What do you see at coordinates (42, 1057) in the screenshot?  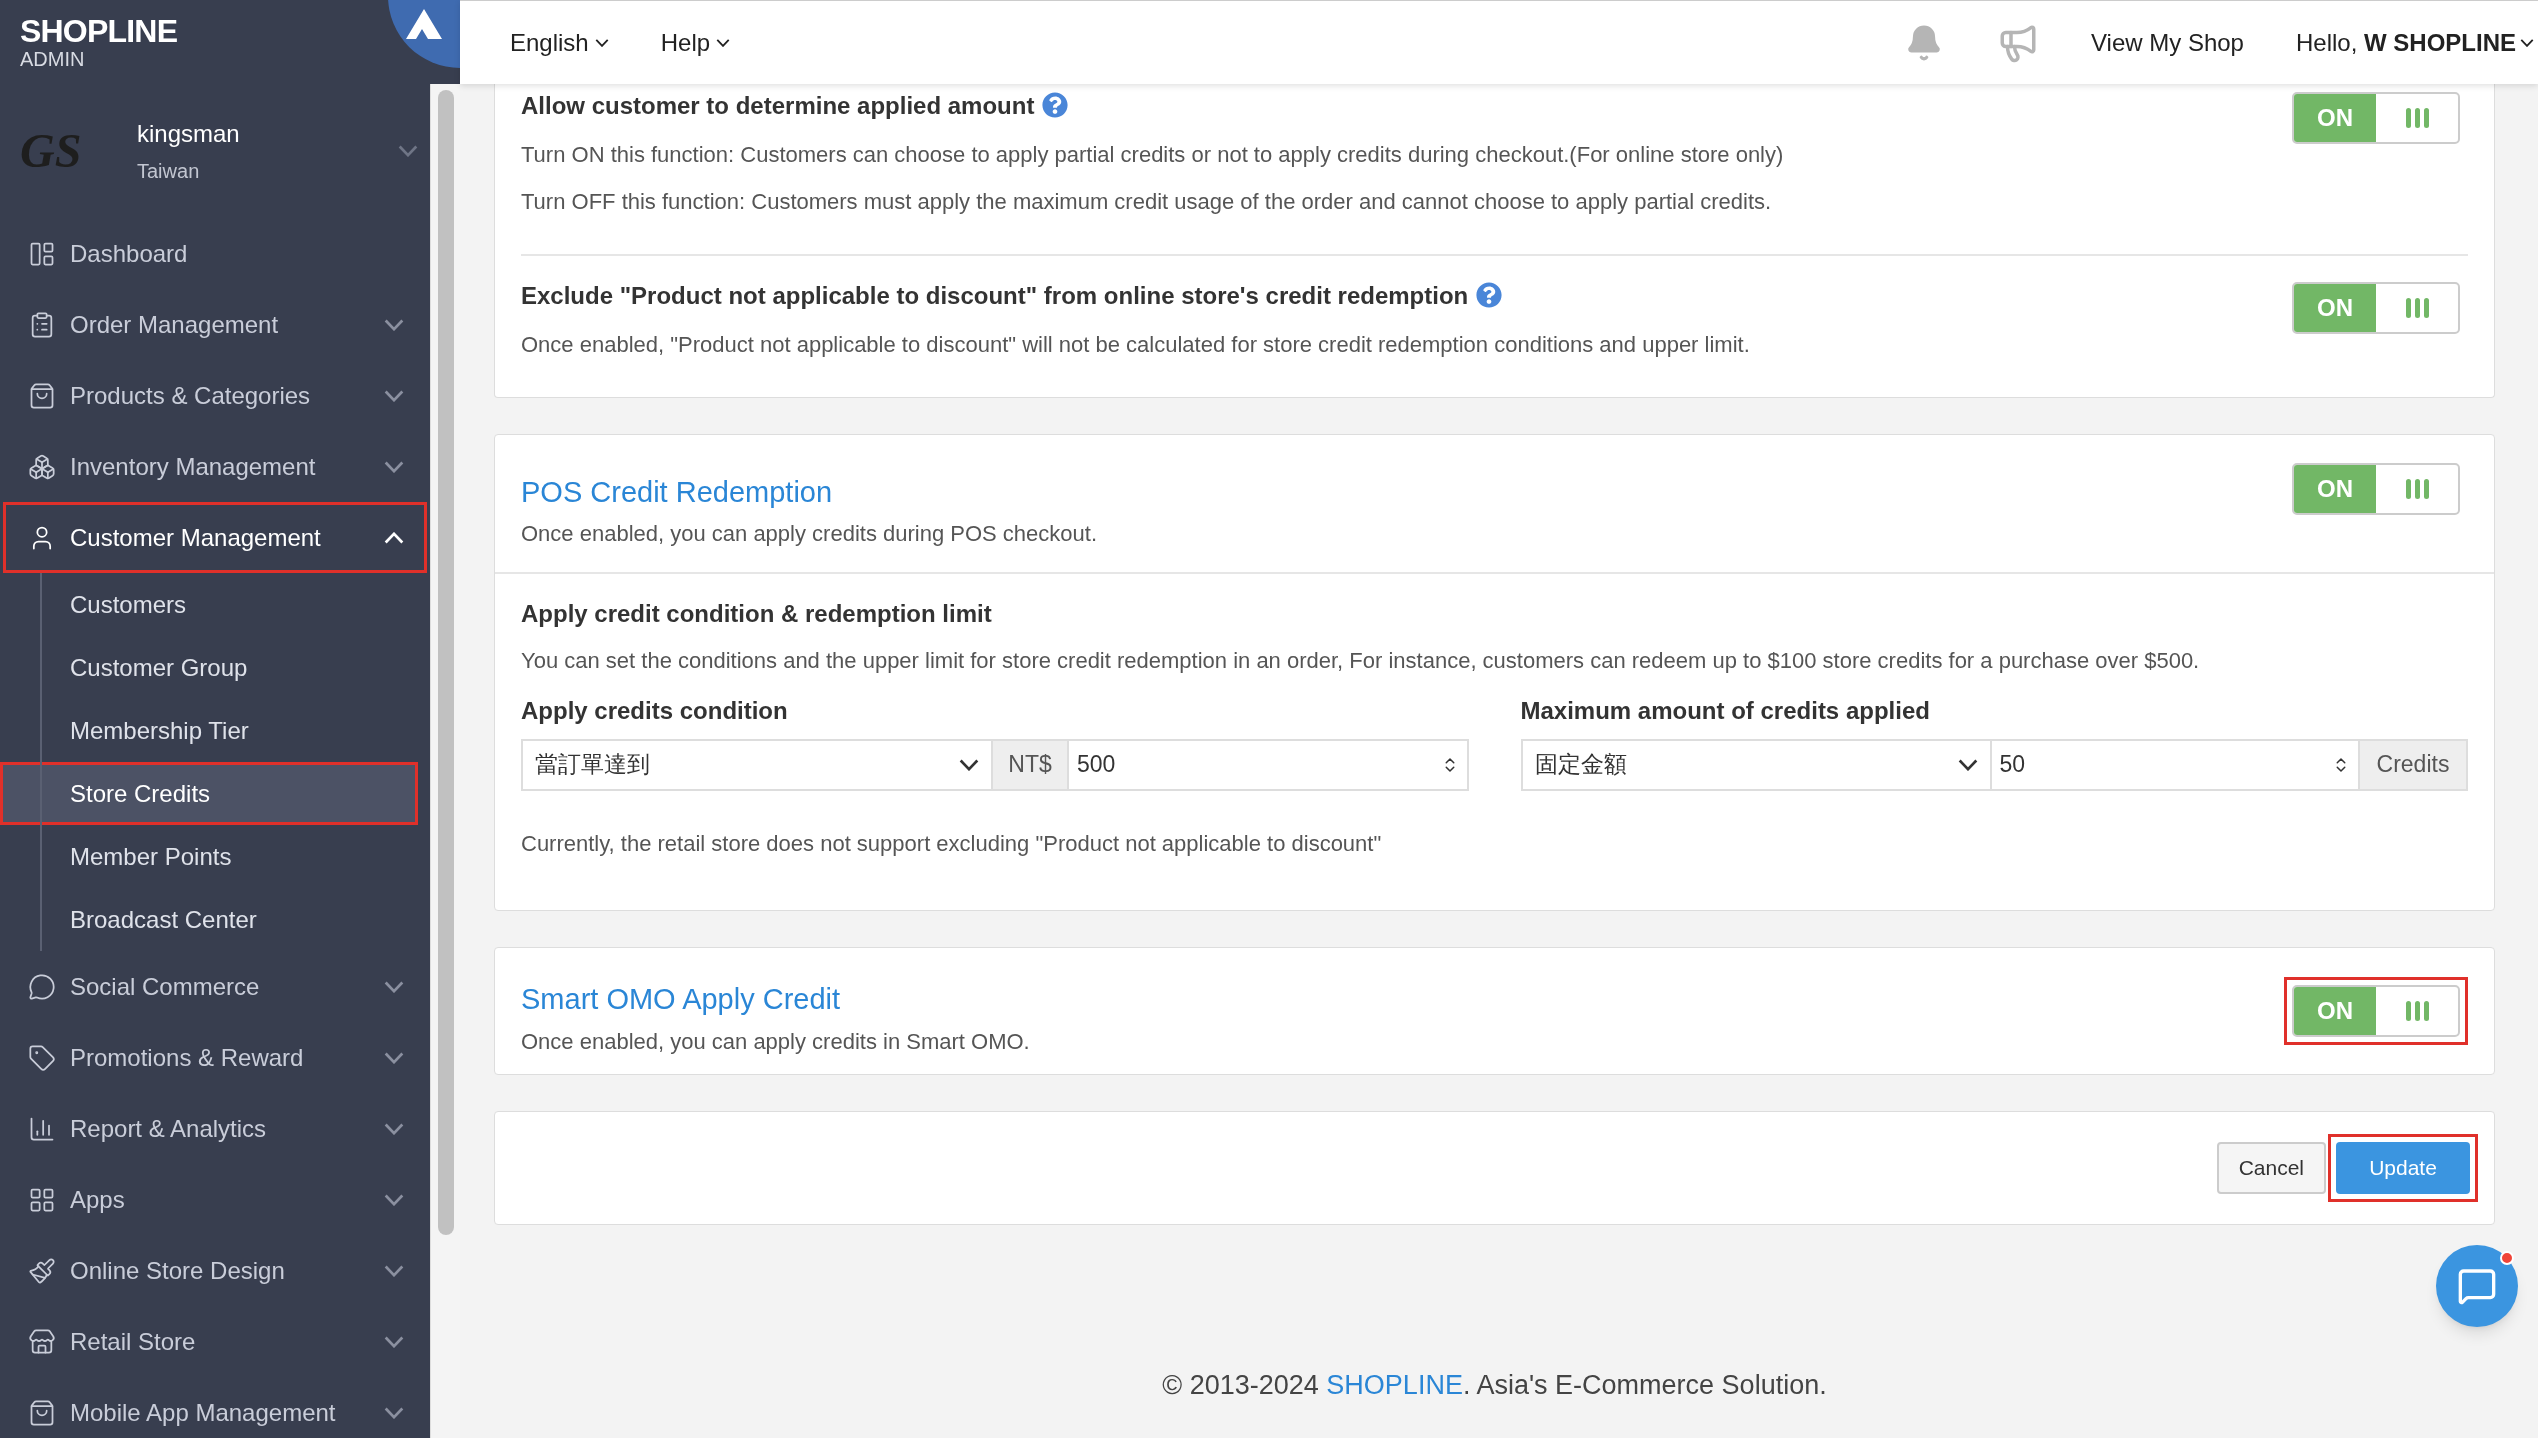 I see `tag-icon` at bounding box center [42, 1057].